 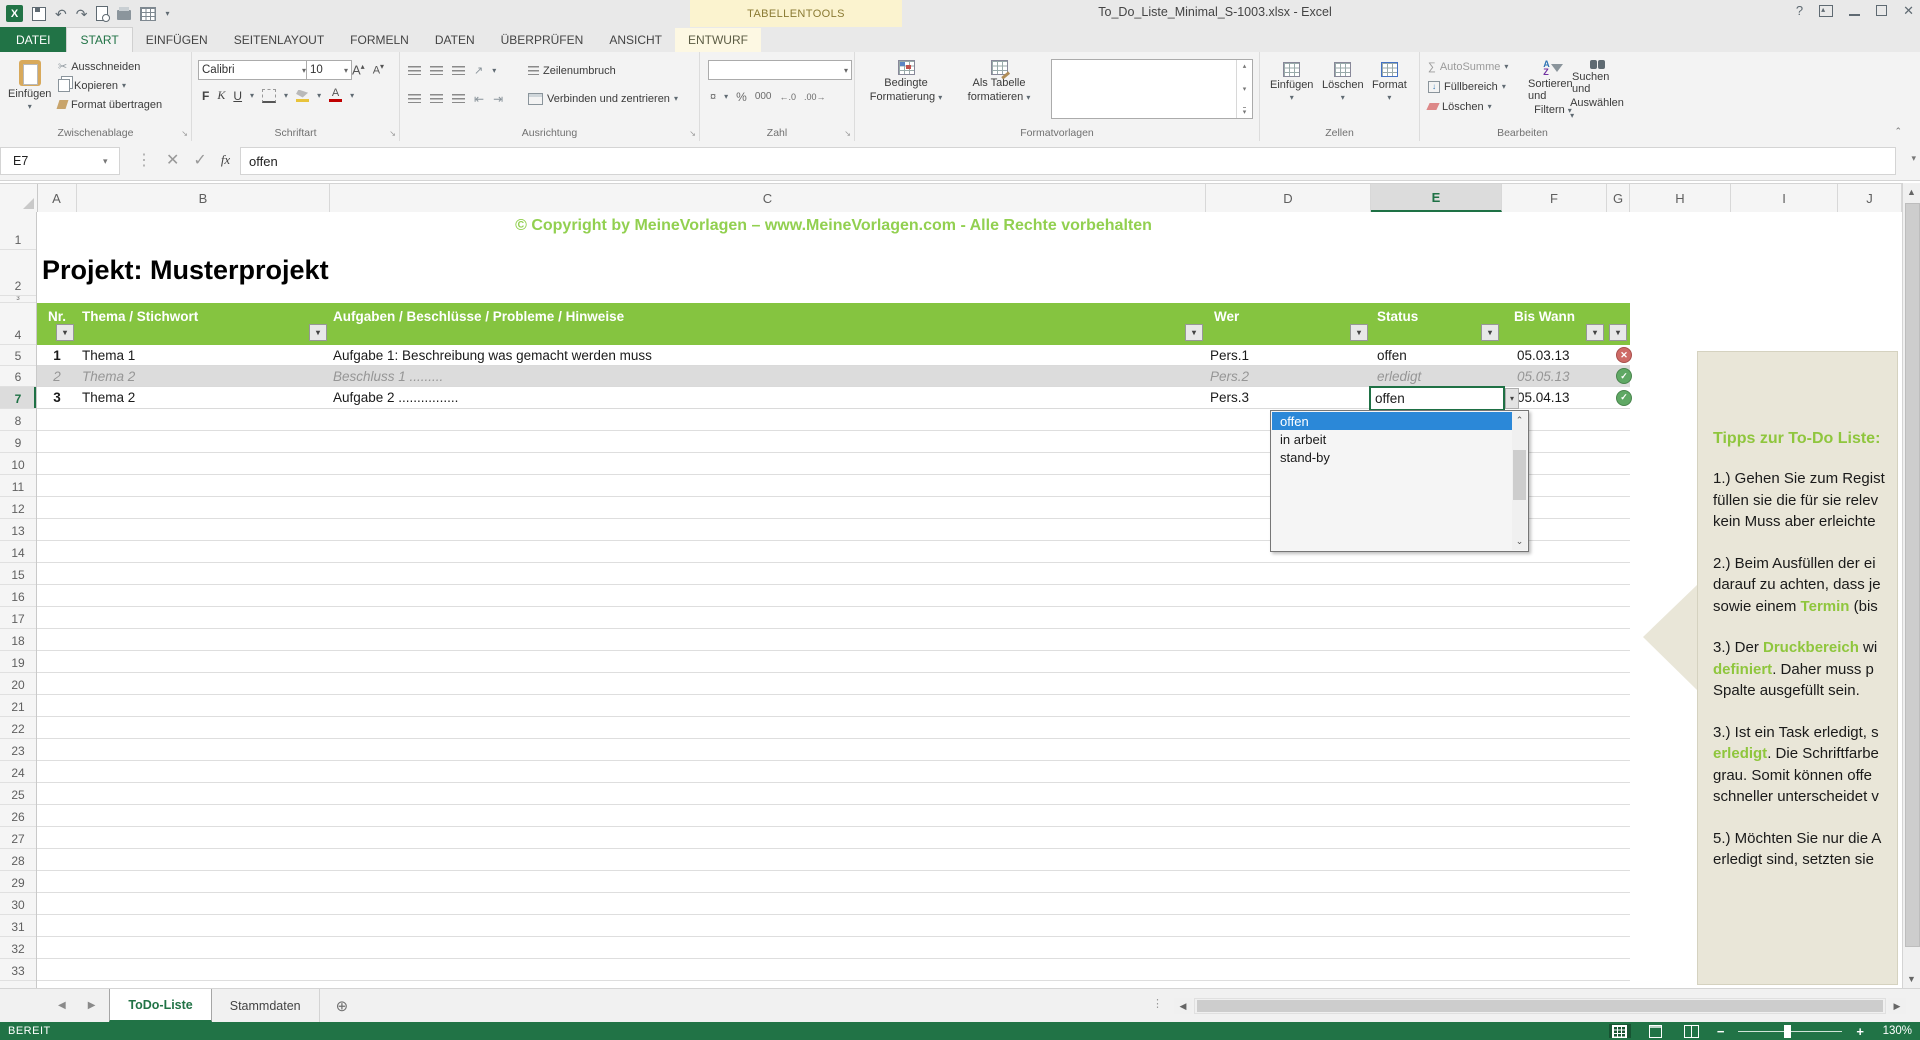 What do you see at coordinates (60, 161) in the screenshot?
I see `name-box: E7 ▾` at bounding box center [60, 161].